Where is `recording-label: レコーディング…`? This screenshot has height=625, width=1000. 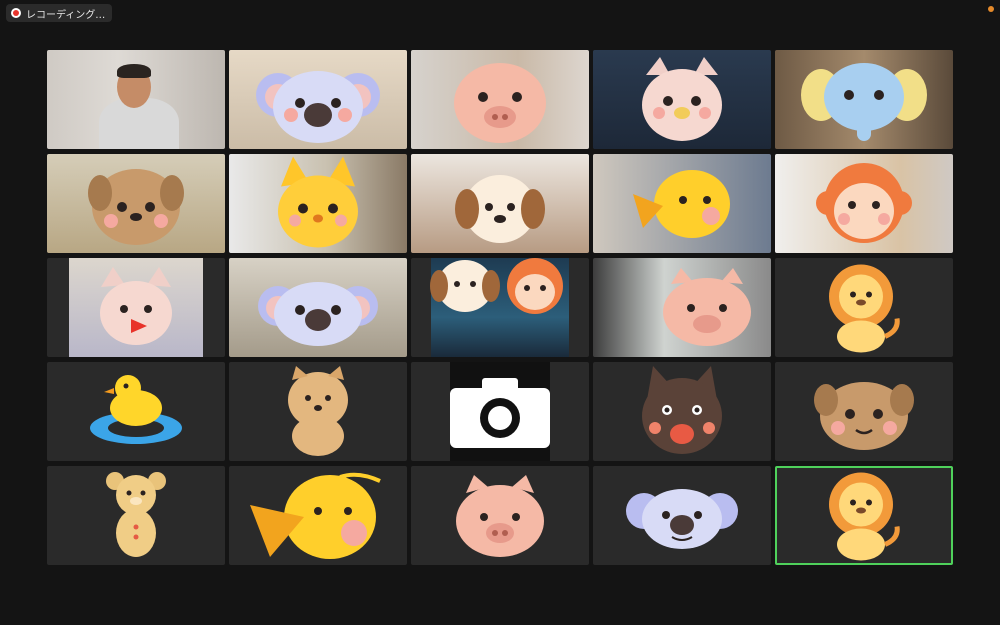
recording-label: レコーディング… is located at coordinates (66, 15).